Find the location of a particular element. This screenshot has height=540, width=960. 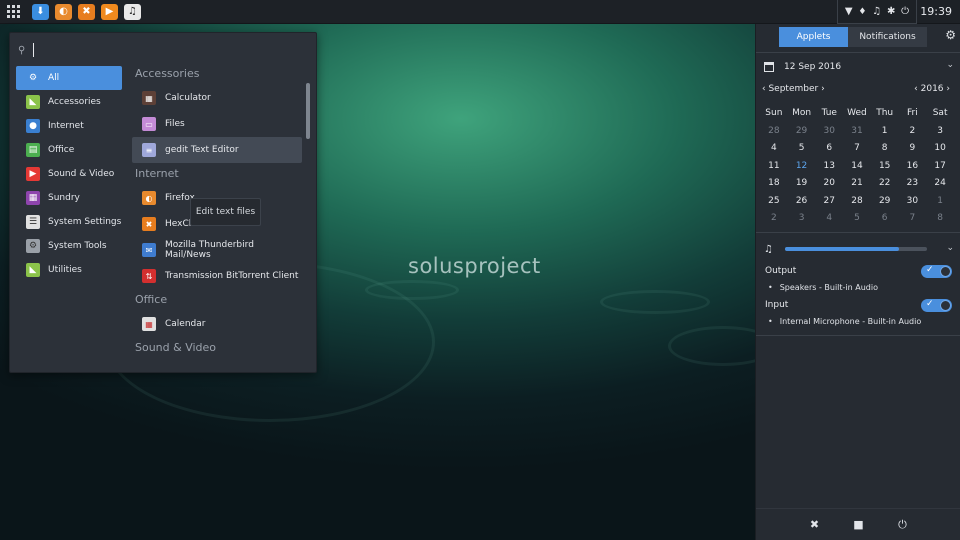

calendar-day: 17 is located at coordinates (940, 166).